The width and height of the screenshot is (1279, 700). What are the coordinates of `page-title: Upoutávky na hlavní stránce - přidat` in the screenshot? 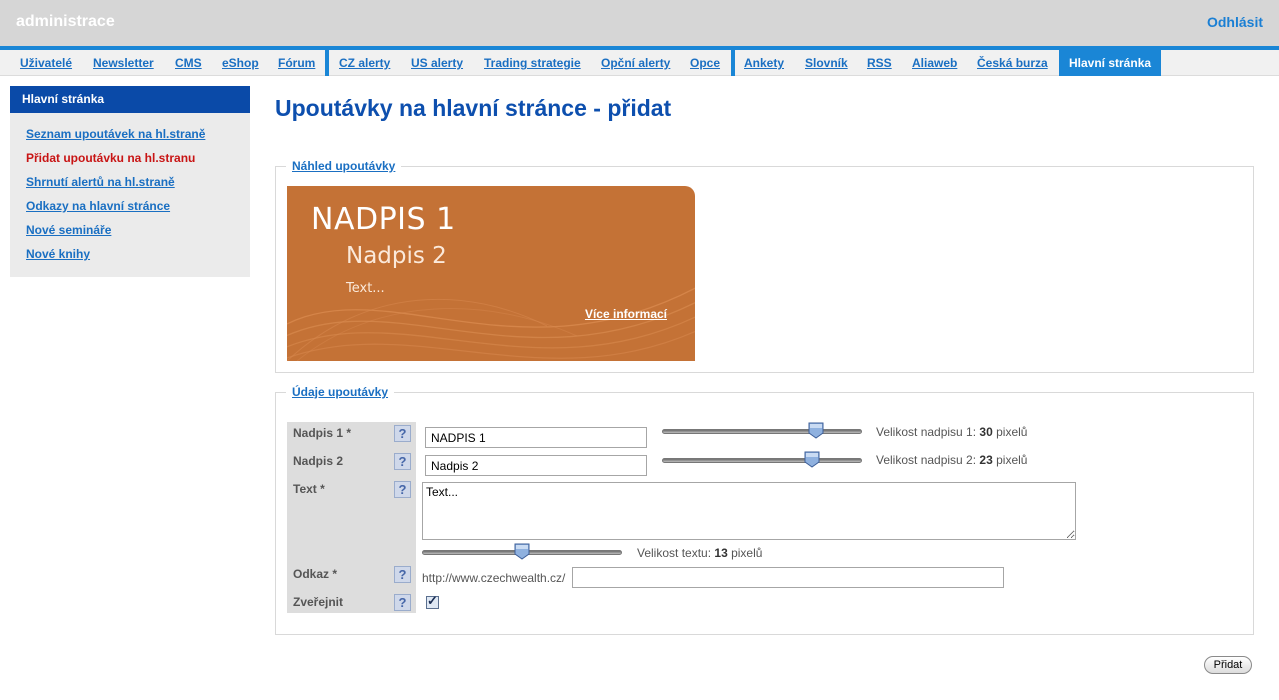 It's located at (473, 108).